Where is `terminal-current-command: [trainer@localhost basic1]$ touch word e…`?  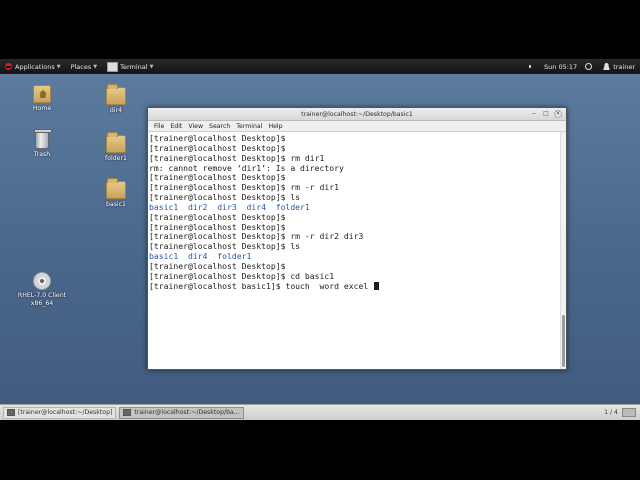 terminal-current-command: [trainer@localhost basic1]$ touch word e… is located at coordinates (261, 285).